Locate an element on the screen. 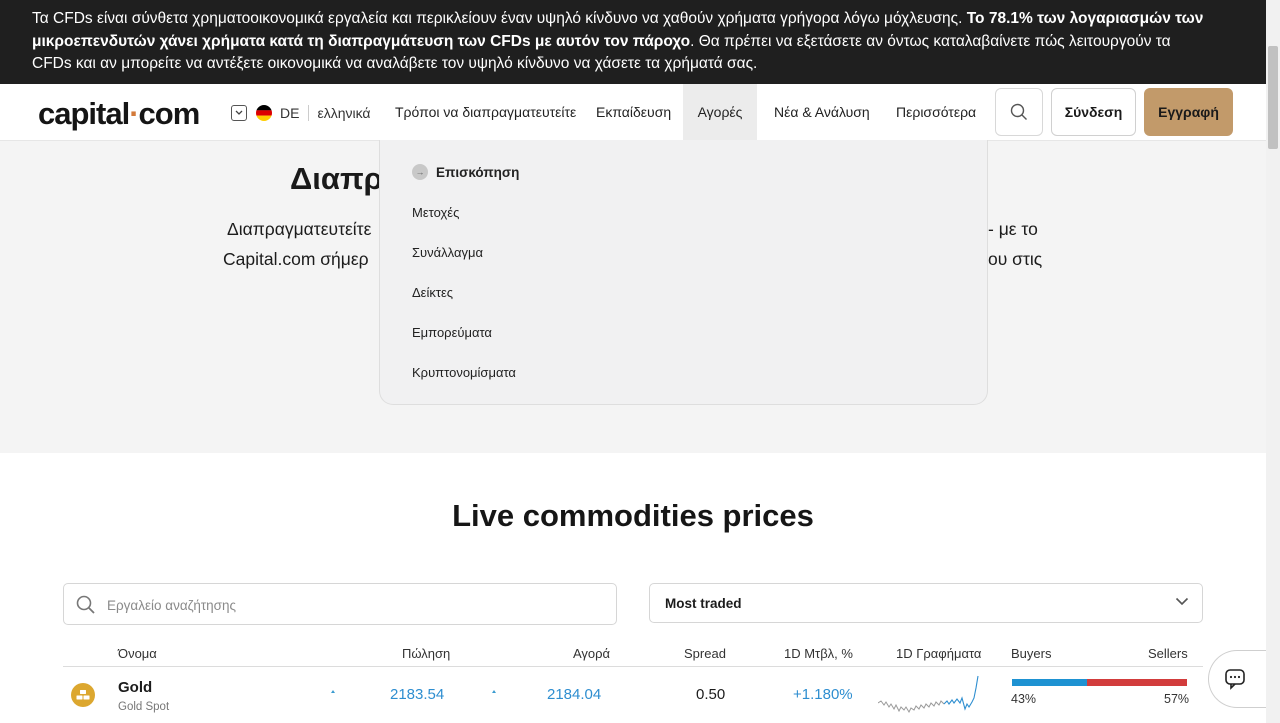 This screenshot has height=723, width=1280. nav-education: Εκπαίδευση is located at coordinates (633, 112).